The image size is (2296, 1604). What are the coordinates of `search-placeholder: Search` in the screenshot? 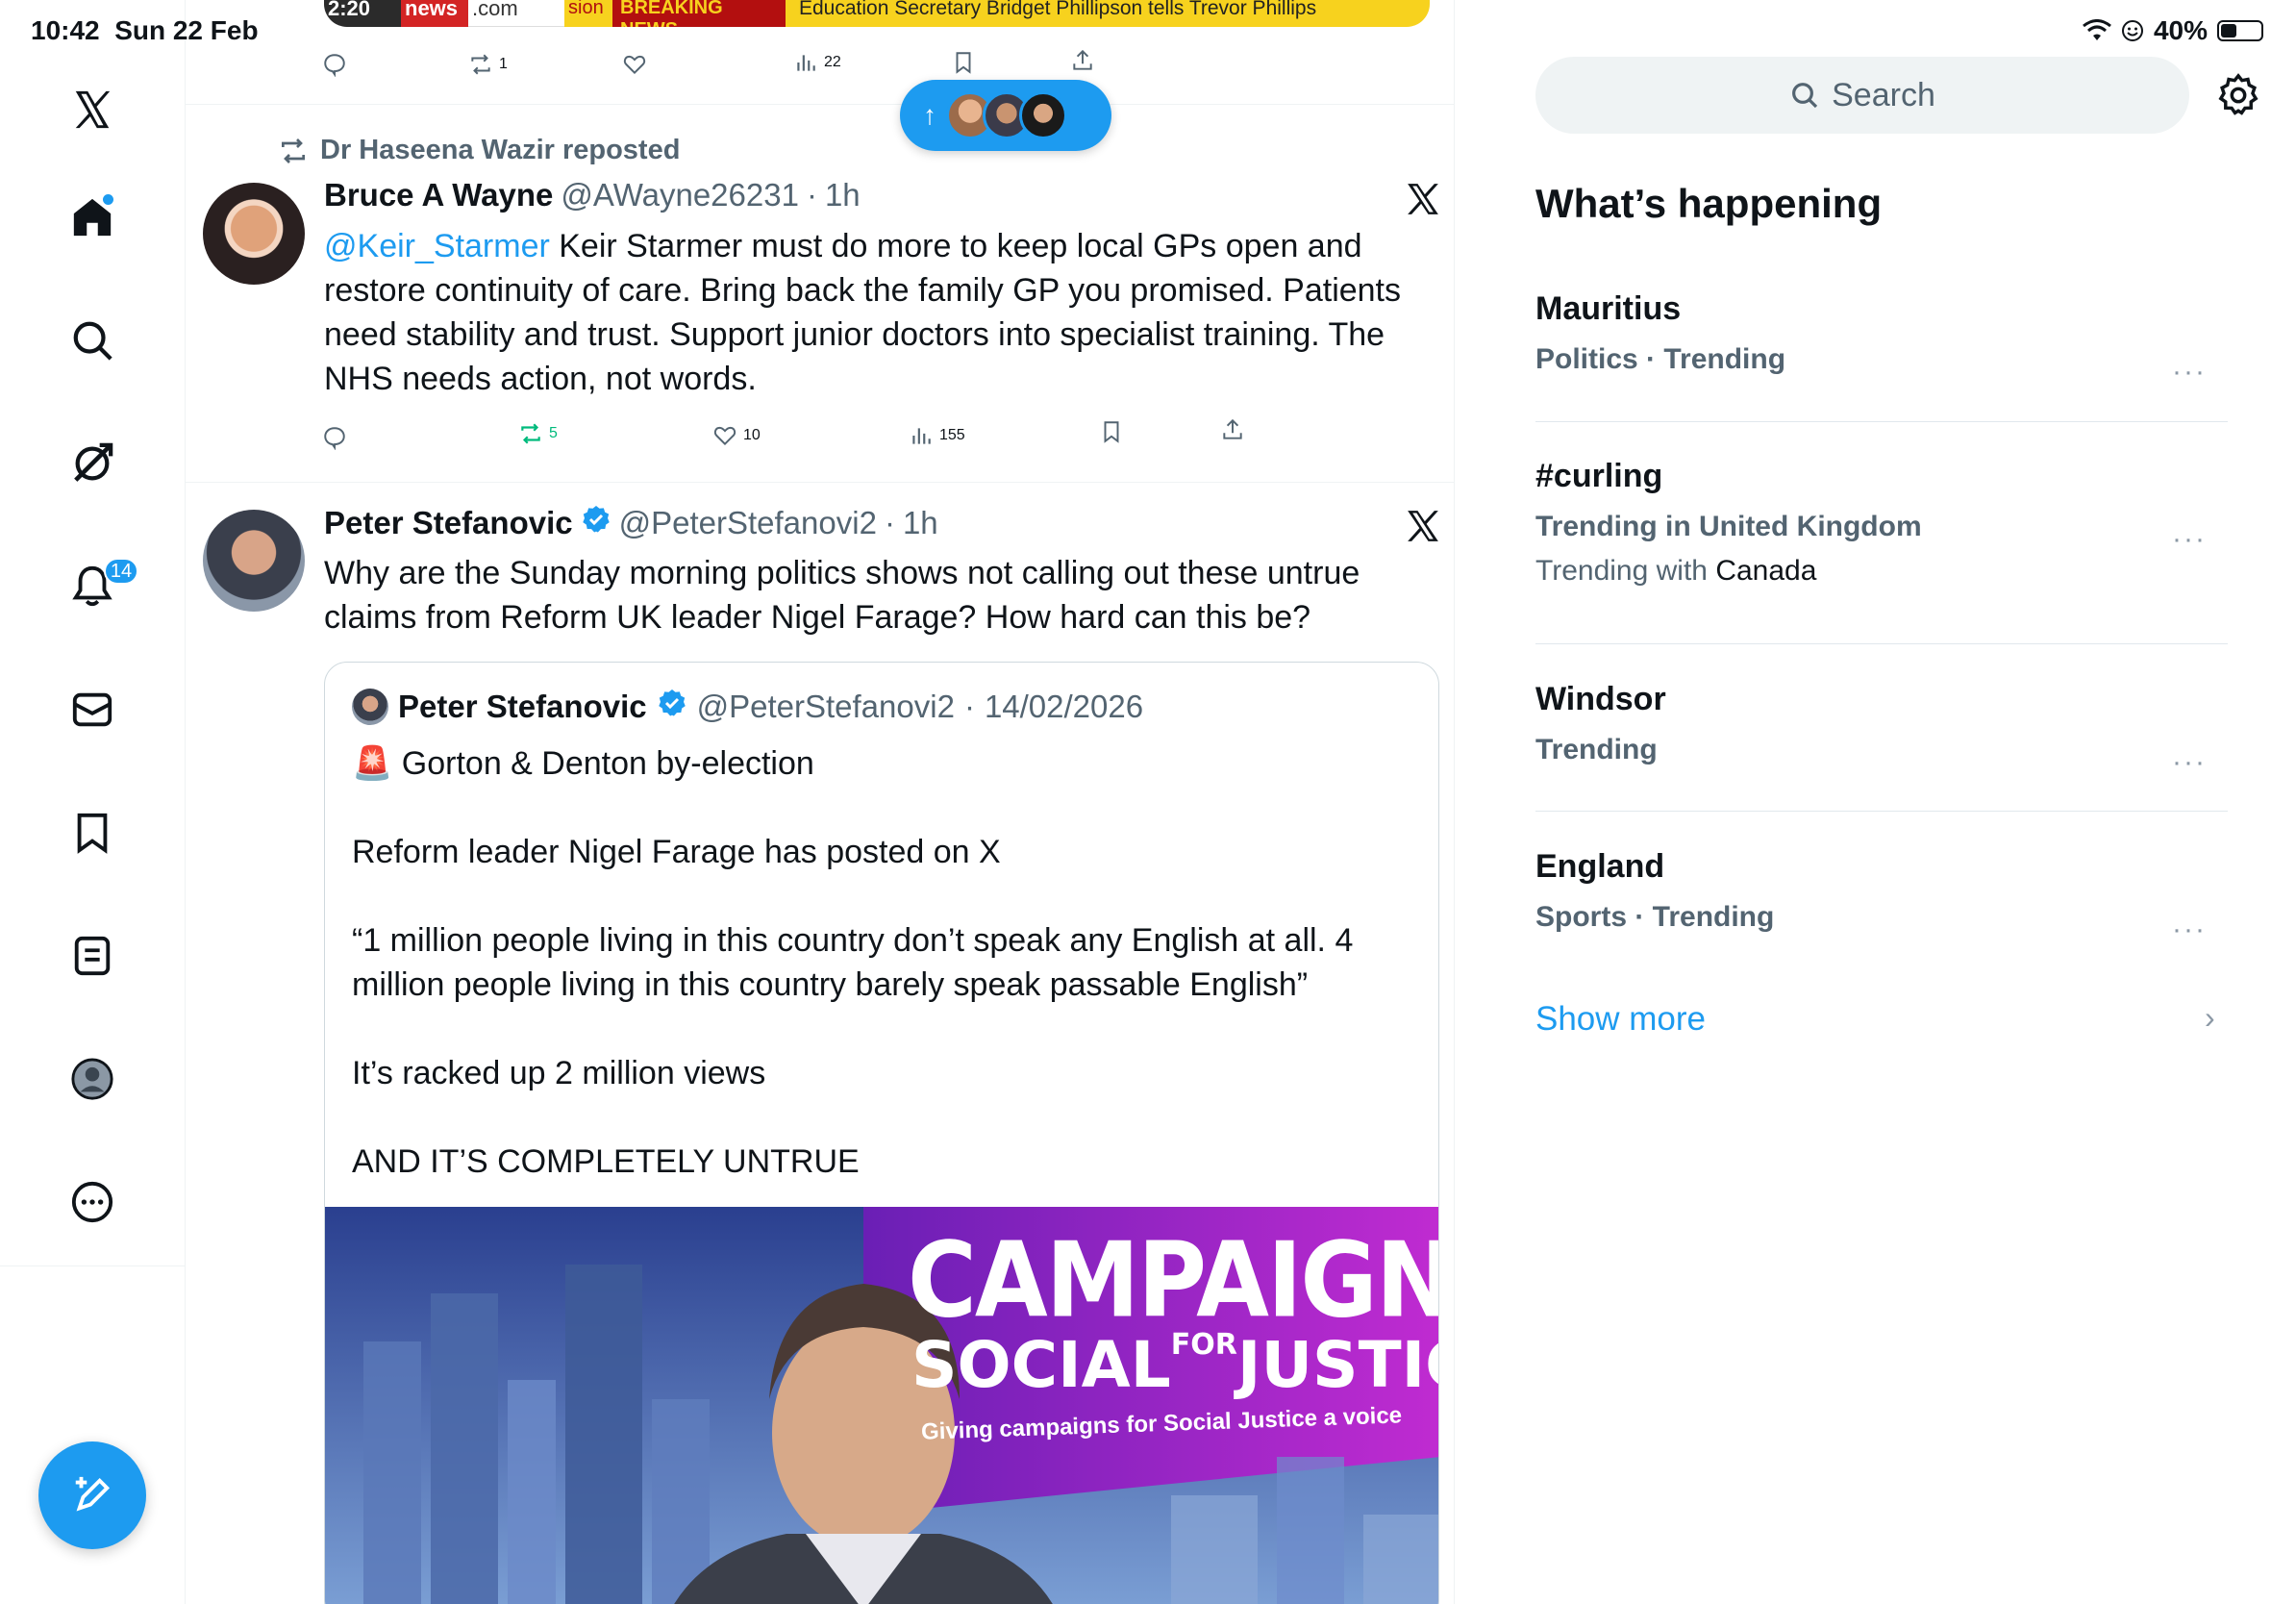 It's located at (1883, 94).